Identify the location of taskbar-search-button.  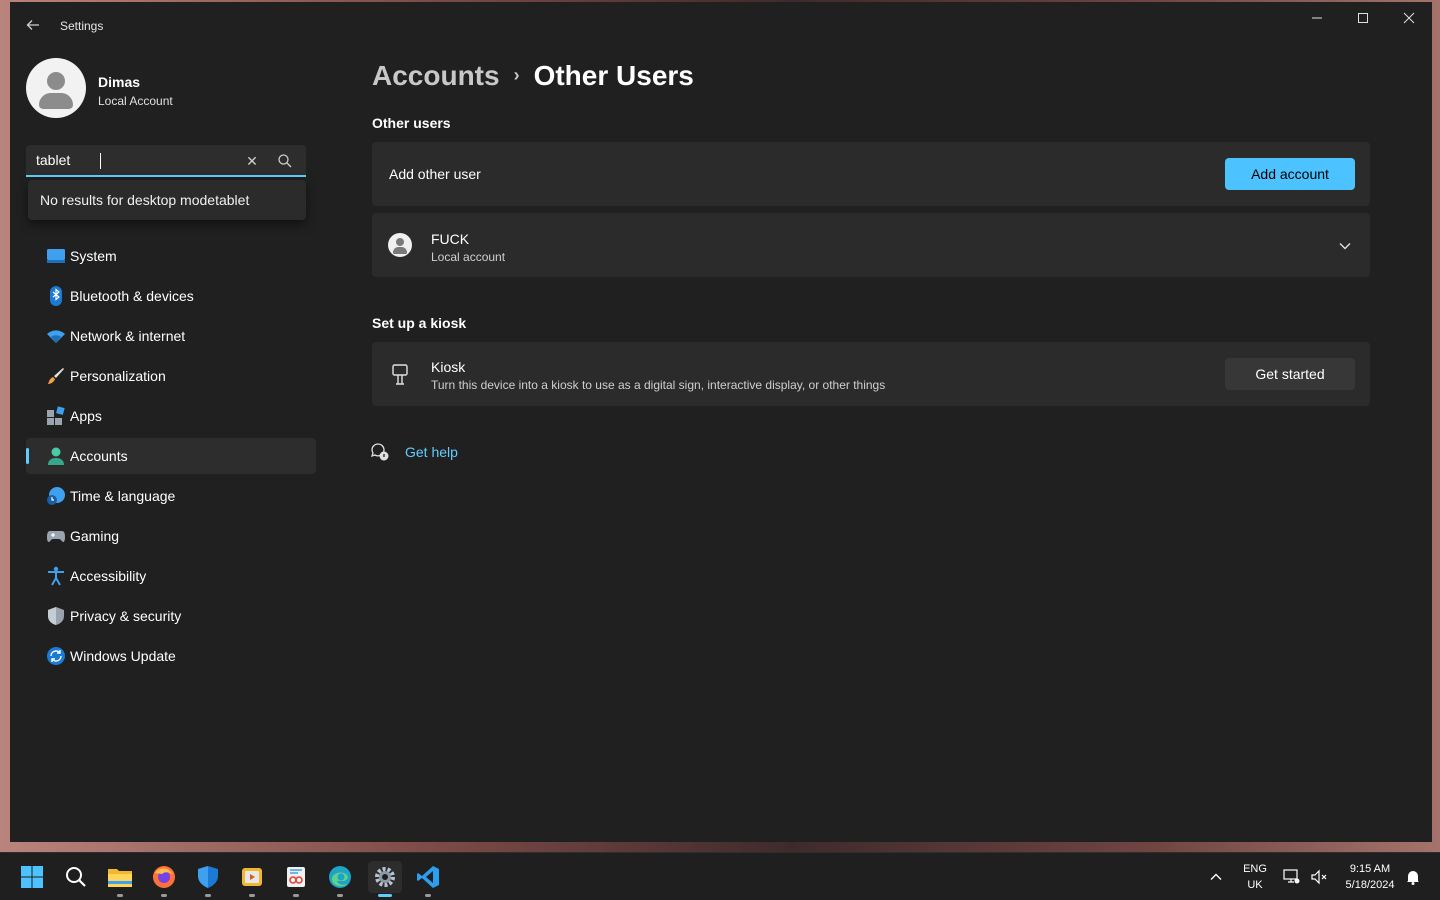
(76, 877).